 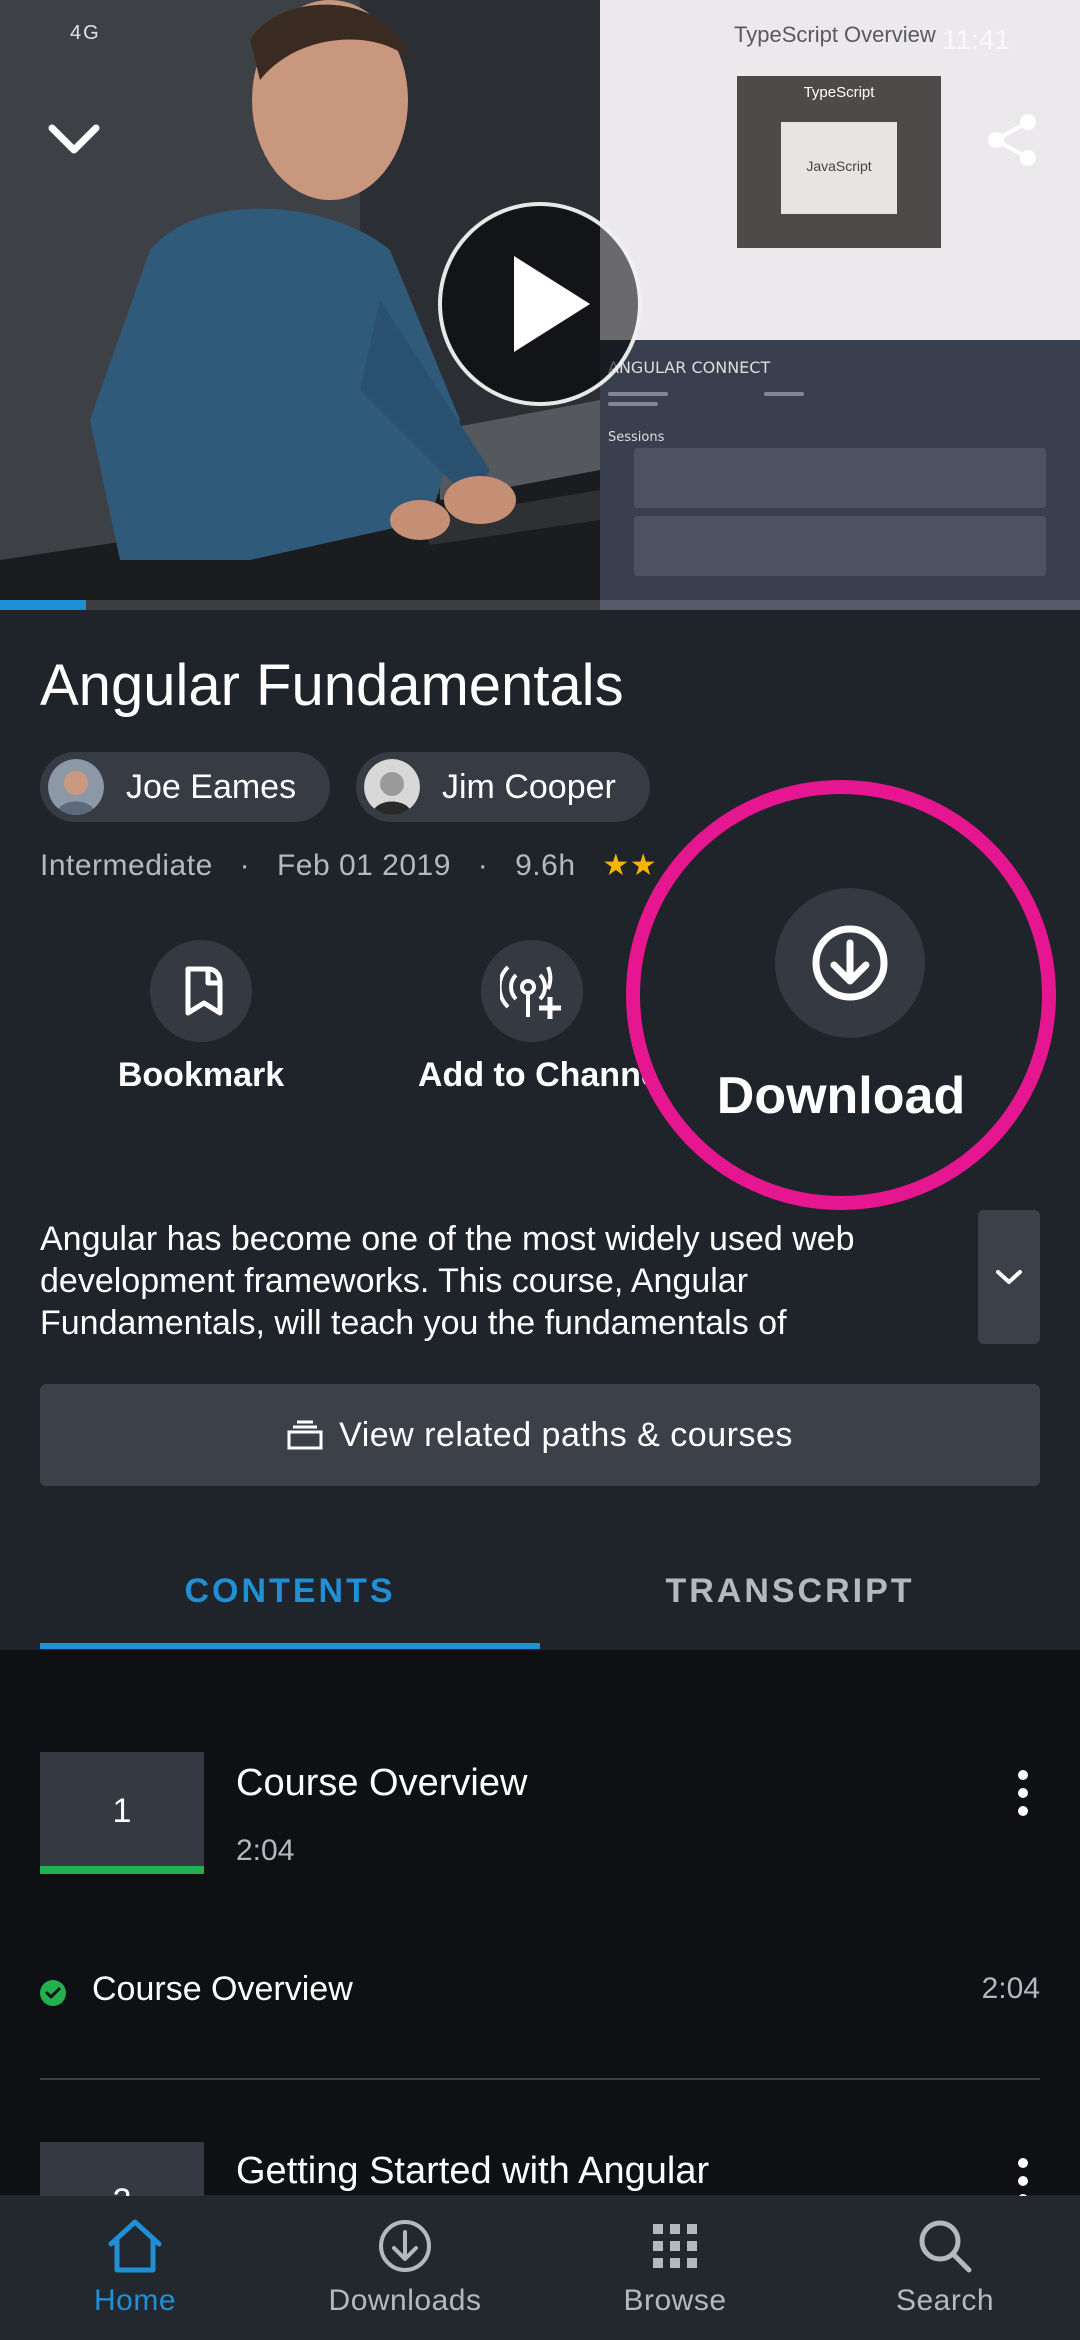 I want to click on nav-browse: Browse, so click(x=675, y=2268).